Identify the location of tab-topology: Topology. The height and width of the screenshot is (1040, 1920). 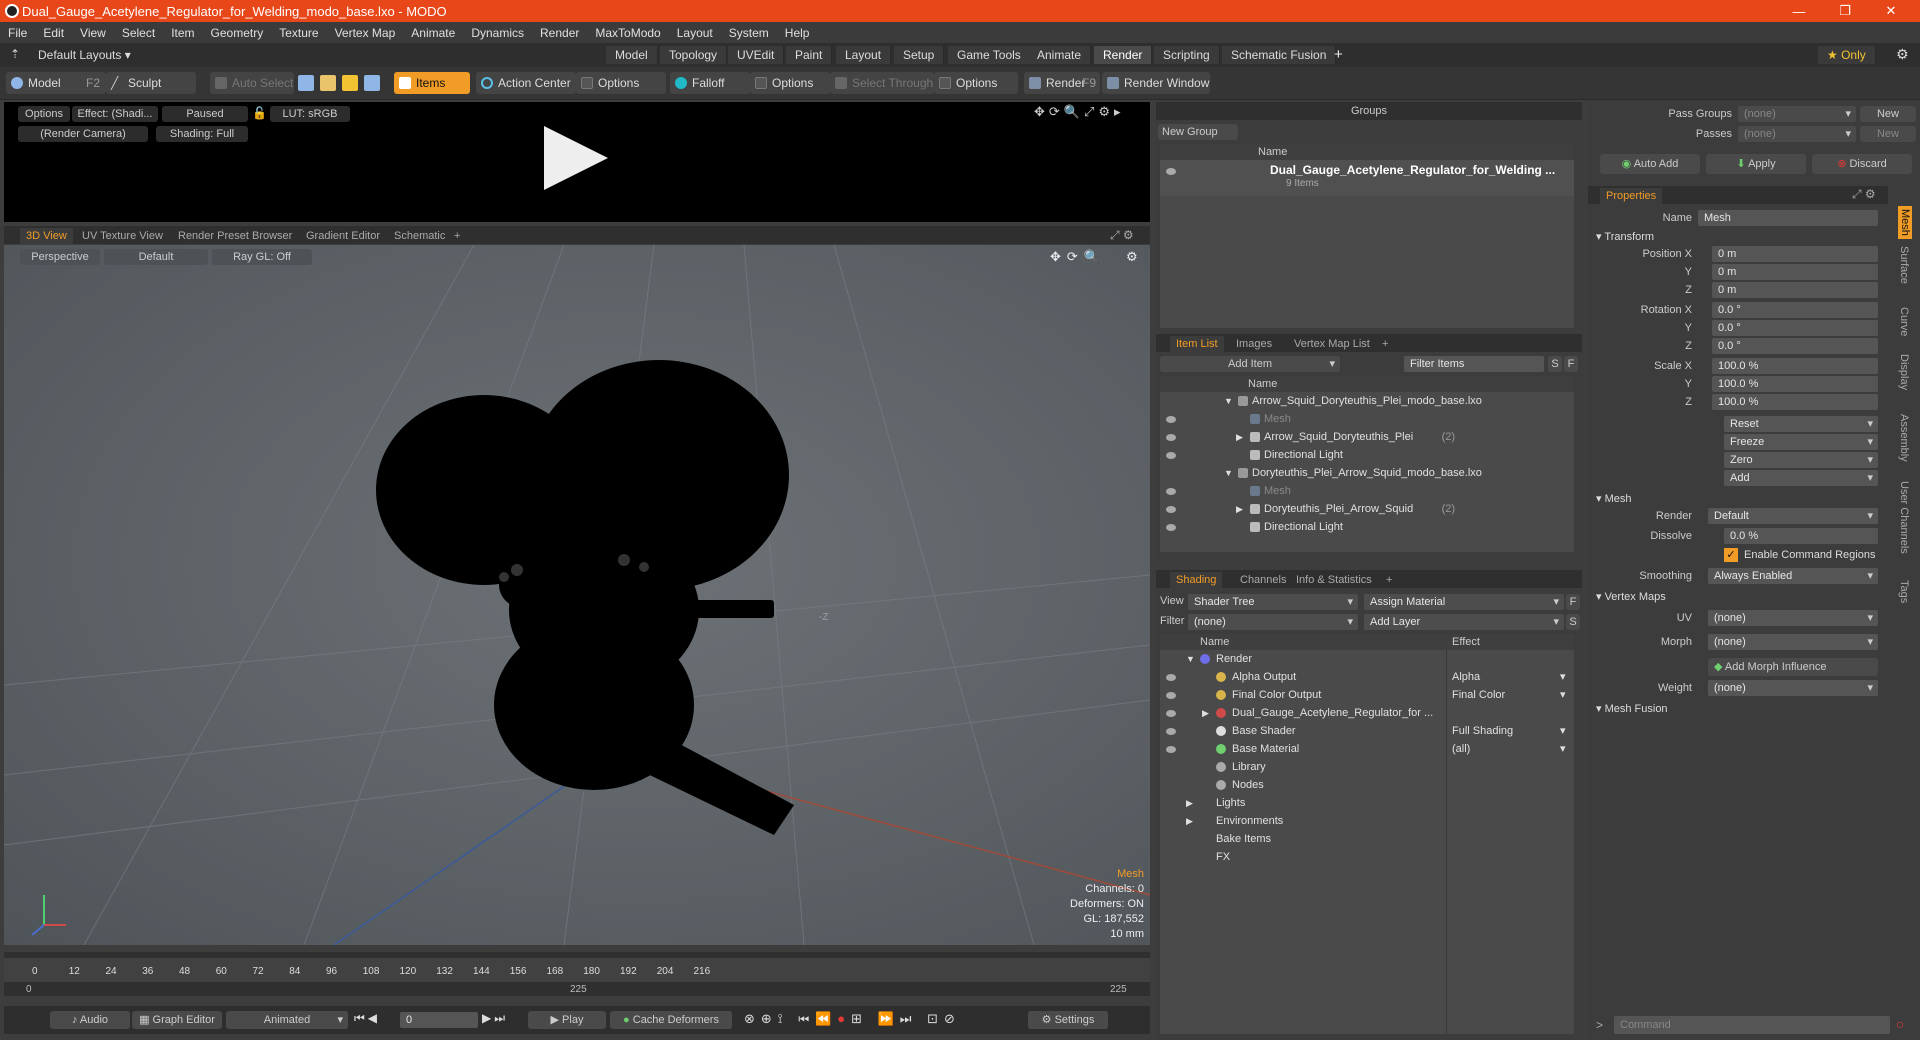
(694, 55).